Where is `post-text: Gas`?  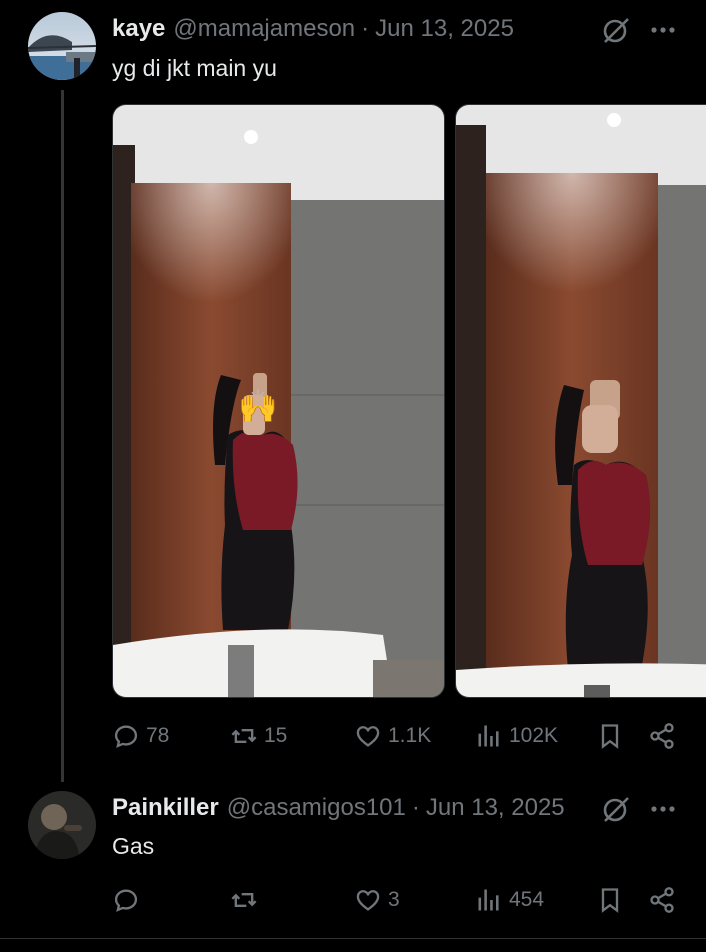
post-text: Gas is located at coordinates (133, 846).